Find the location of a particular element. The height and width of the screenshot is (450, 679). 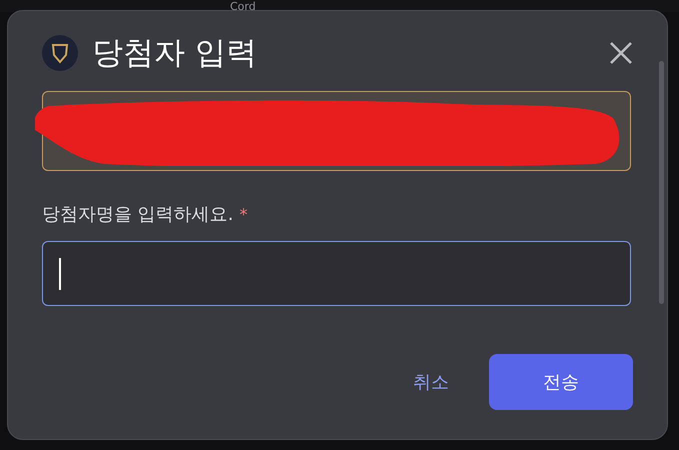

submit-button: 전송 is located at coordinates (561, 382).